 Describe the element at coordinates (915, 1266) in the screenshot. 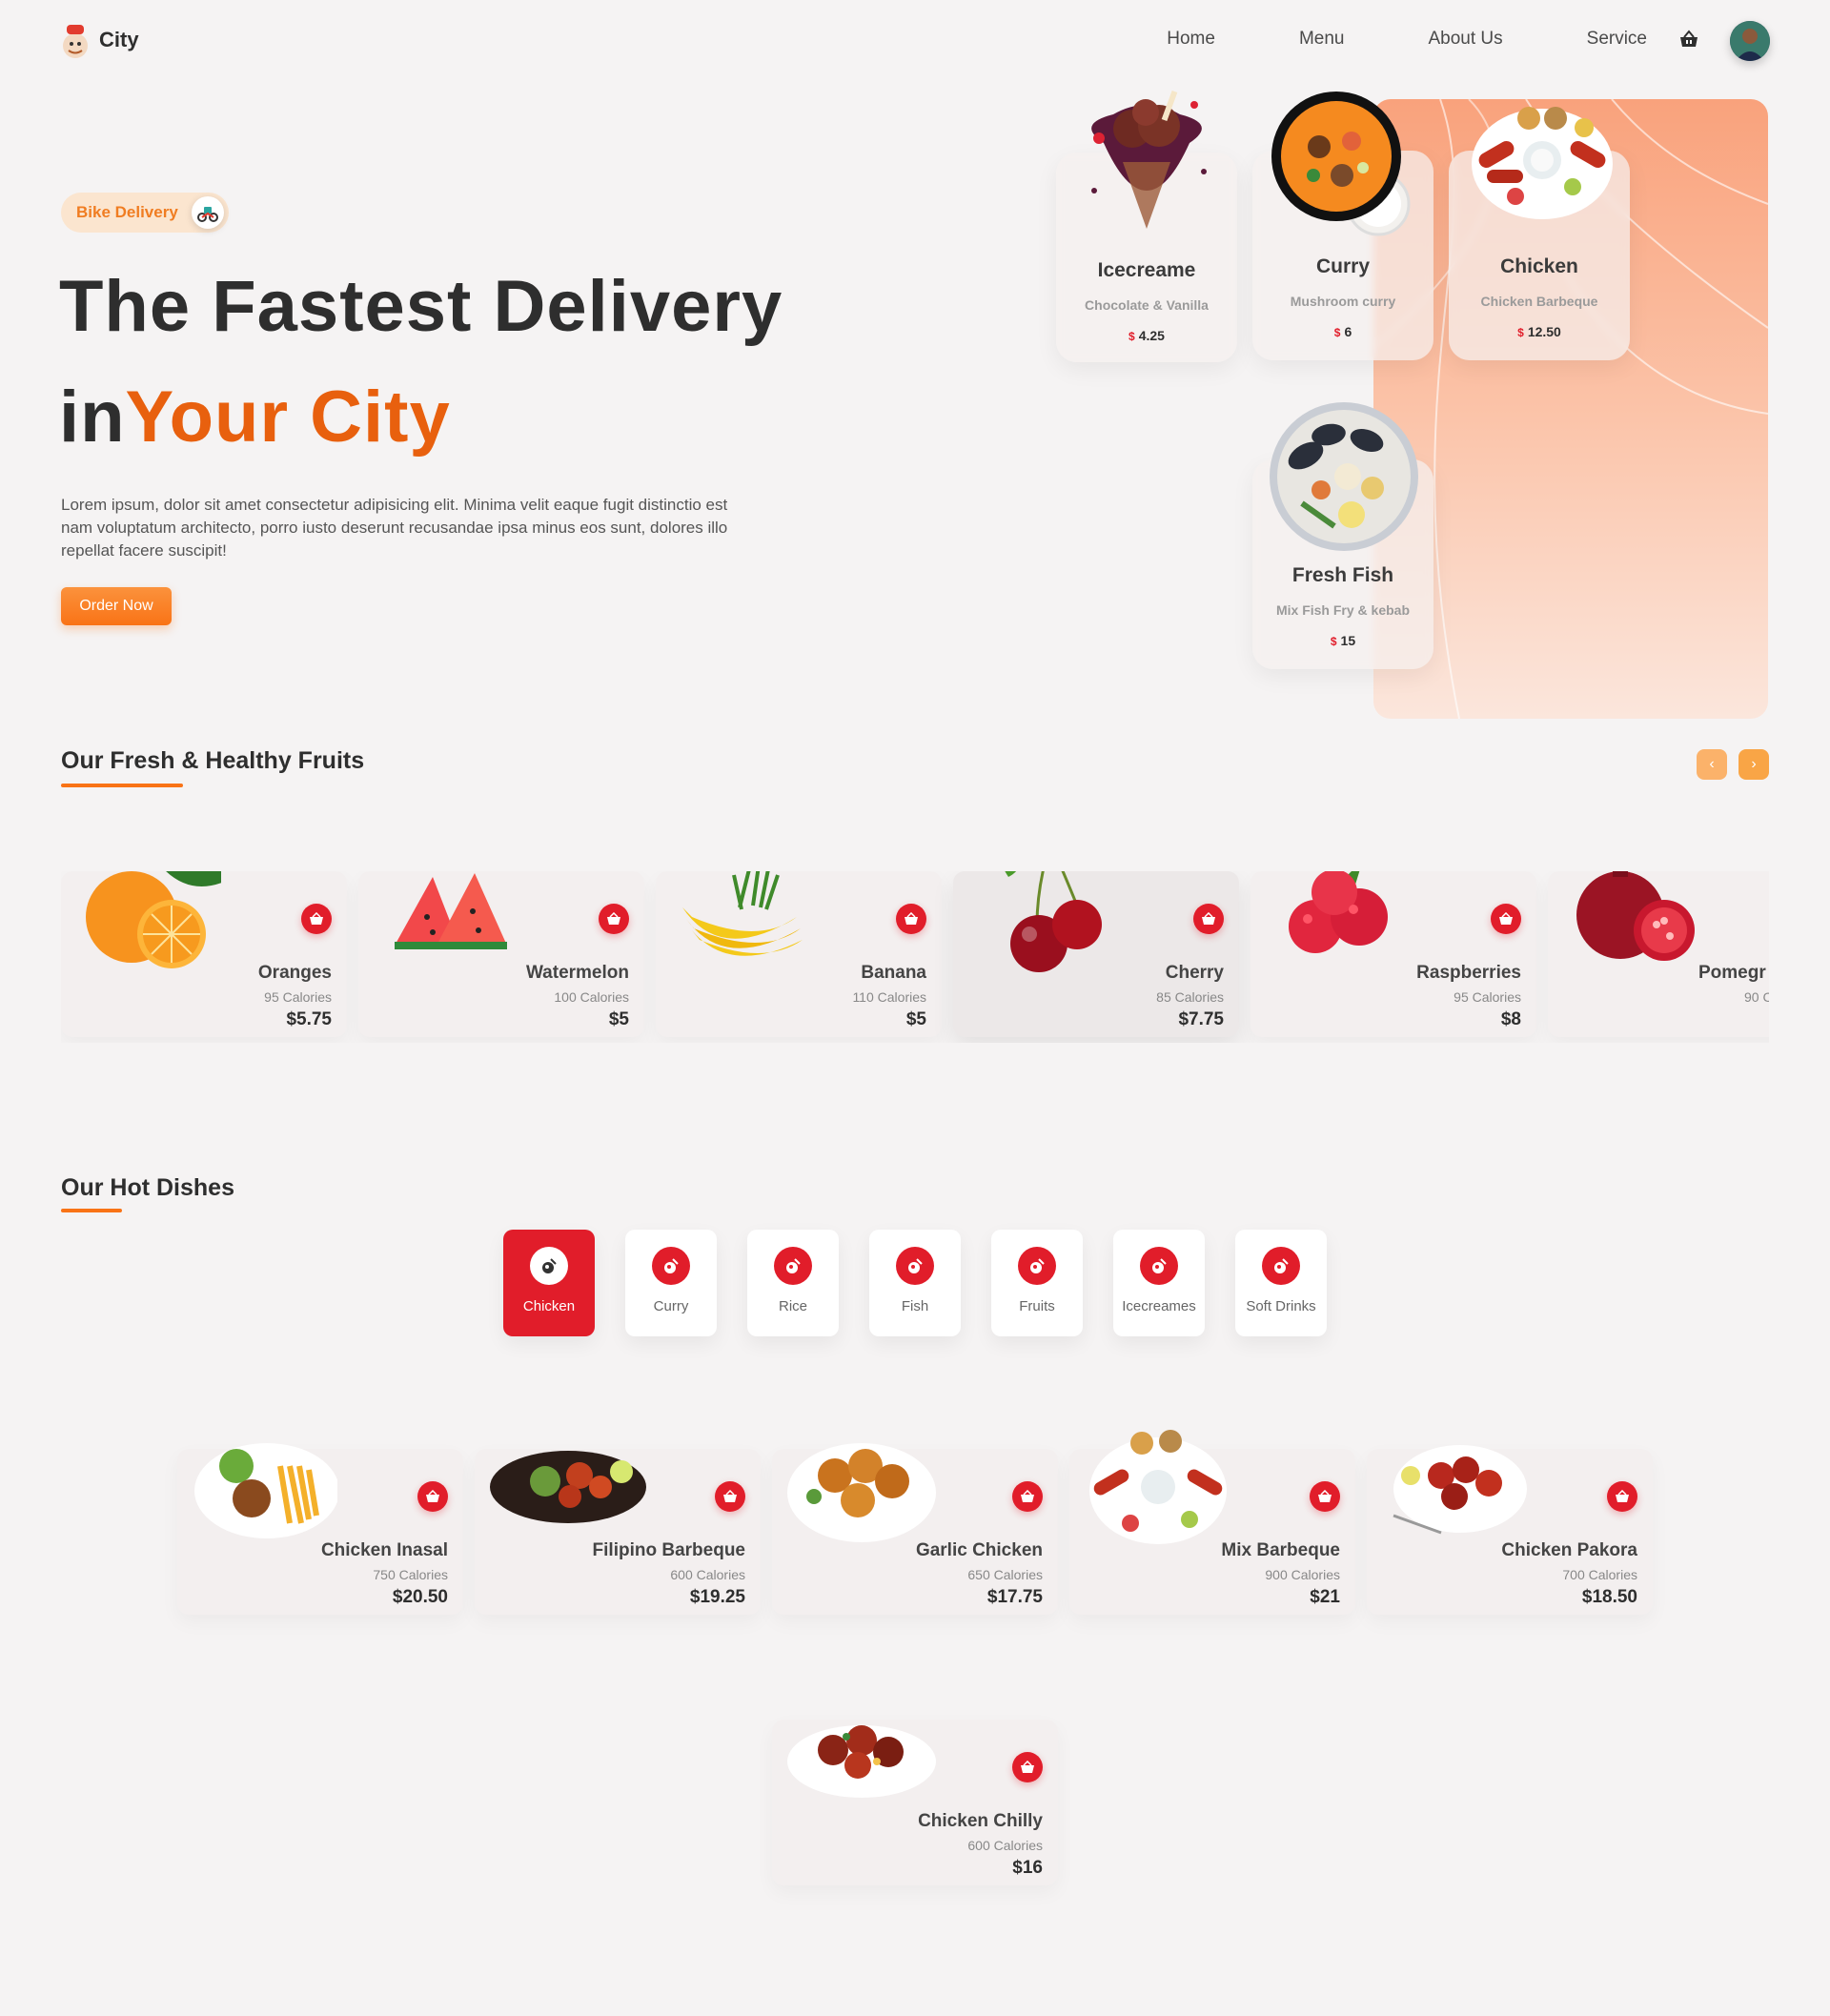

I see `fish-category-icon` at that location.